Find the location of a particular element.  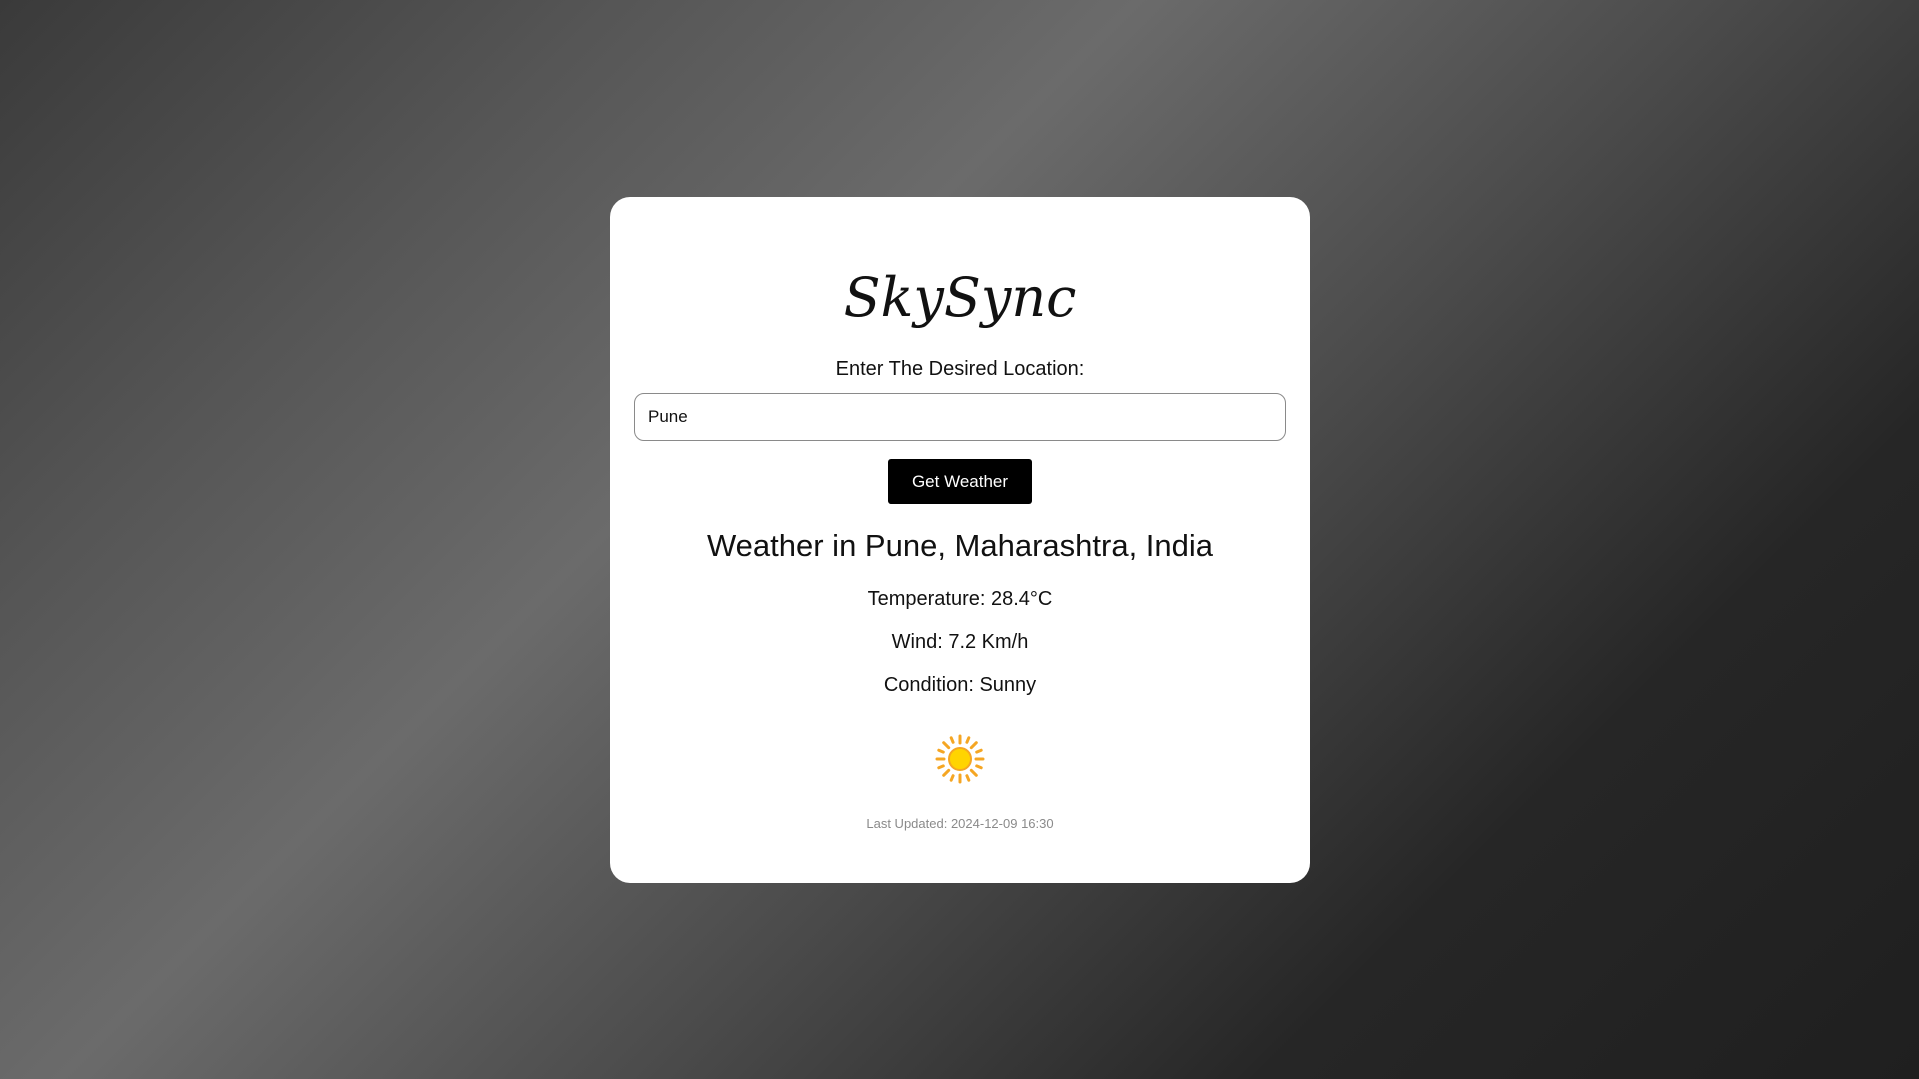

last-updated-text: Last Updated: 2024-12-09 16:30 is located at coordinates (960, 824).